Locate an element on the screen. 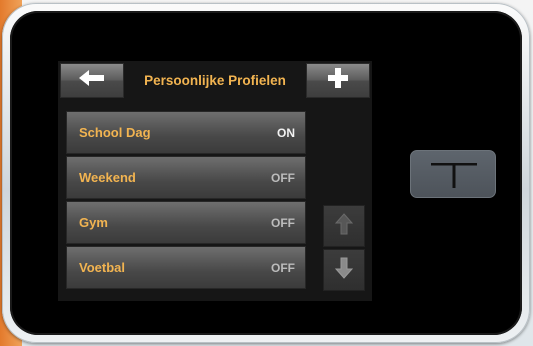 This screenshot has height=346, width=533. scroll-up-button is located at coordinates (344, 226).